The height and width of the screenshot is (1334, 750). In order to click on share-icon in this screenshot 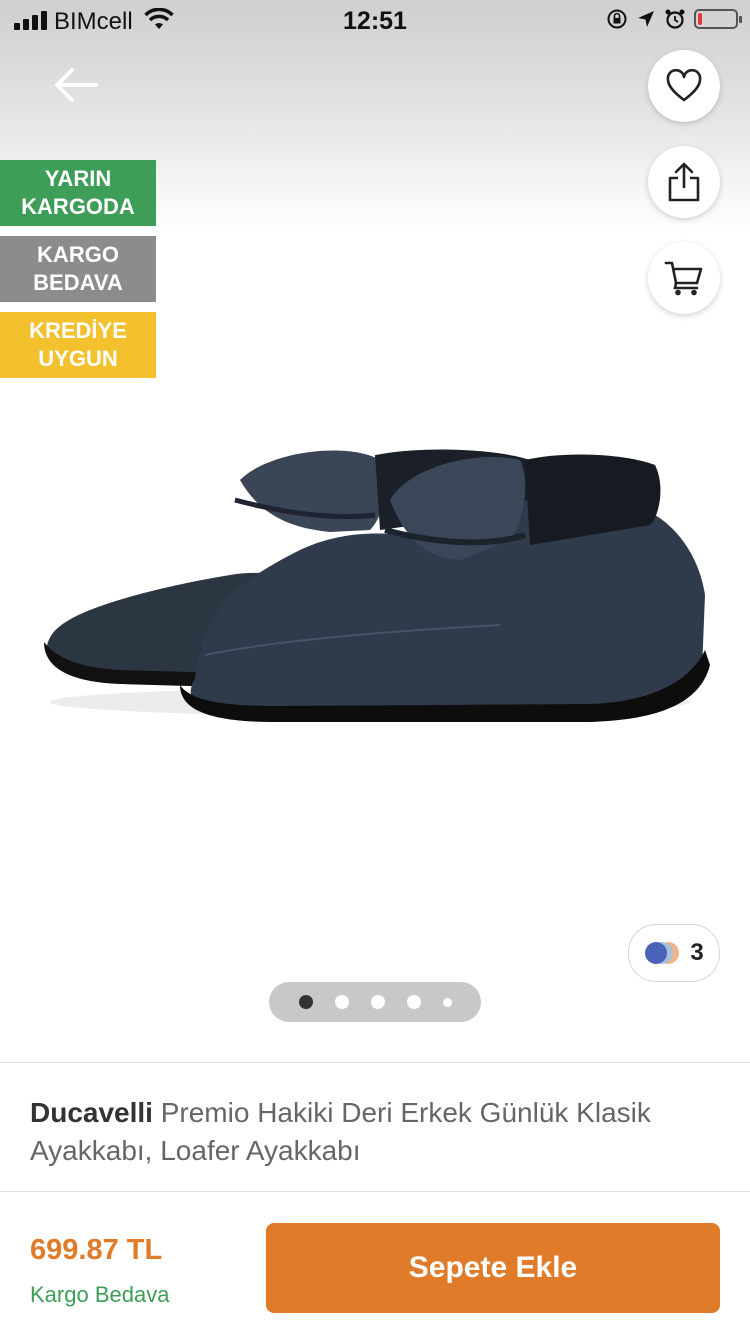, I will do `click(684, 182)`.